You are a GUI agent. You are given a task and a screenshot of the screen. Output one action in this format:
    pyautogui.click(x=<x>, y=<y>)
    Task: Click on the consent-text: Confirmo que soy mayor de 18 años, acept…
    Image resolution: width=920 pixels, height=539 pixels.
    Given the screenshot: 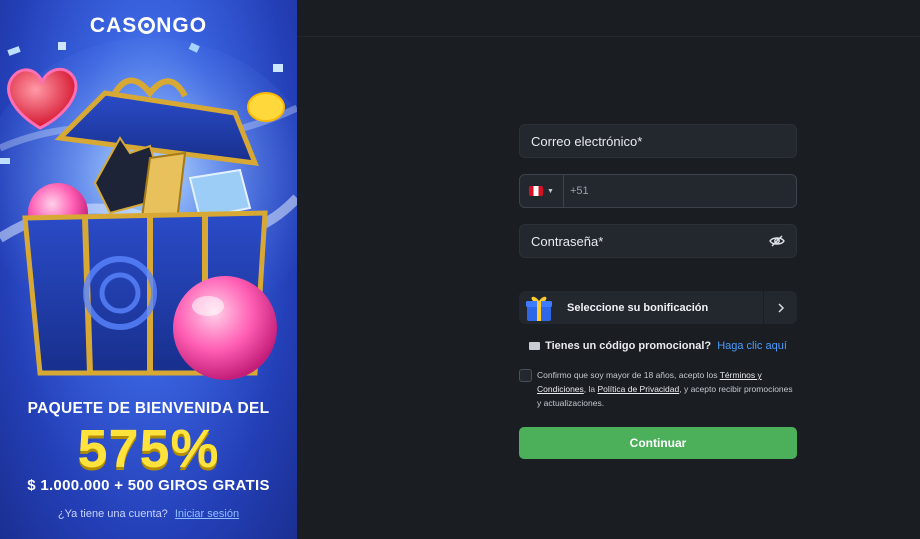 What is the action you would take?
    pyautogui.click(x=665, y=389)
    